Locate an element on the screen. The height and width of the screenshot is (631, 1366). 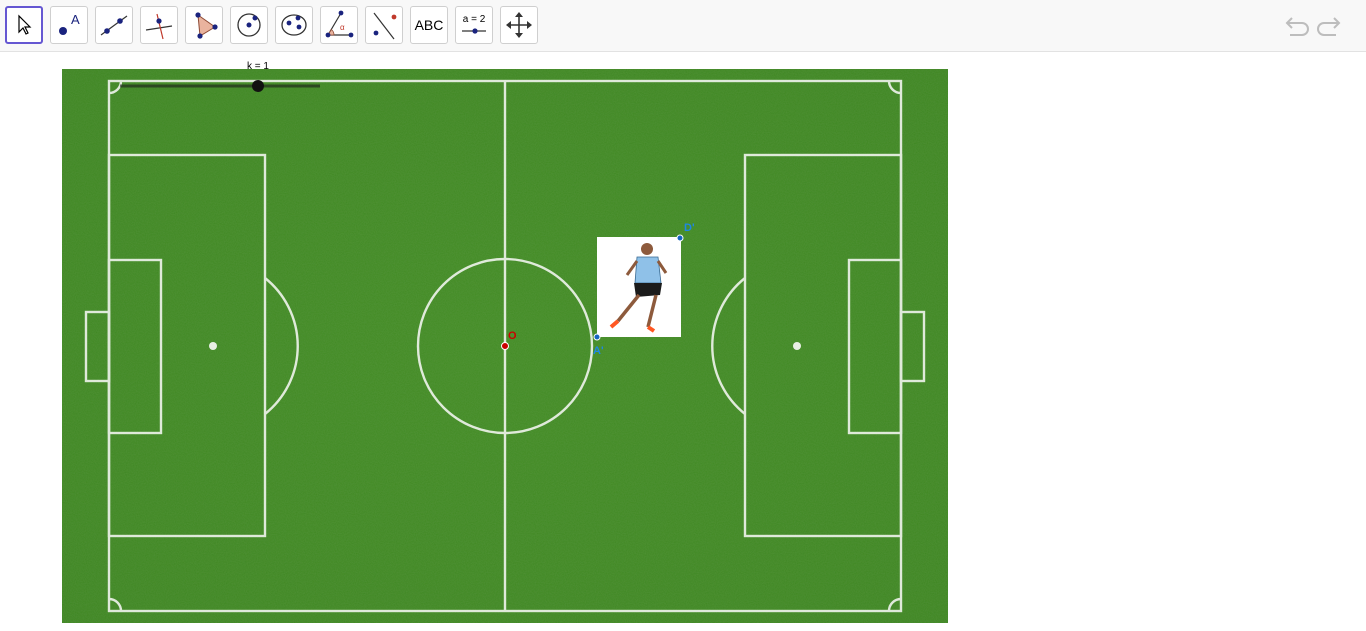
perpendicular-line-tool-button is located at coordinates (159, 25).